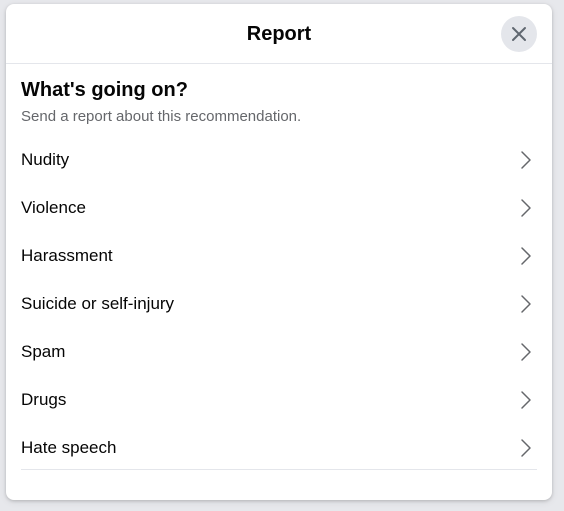  I want to click on option-drugs: Drugs, so click(279, 400).